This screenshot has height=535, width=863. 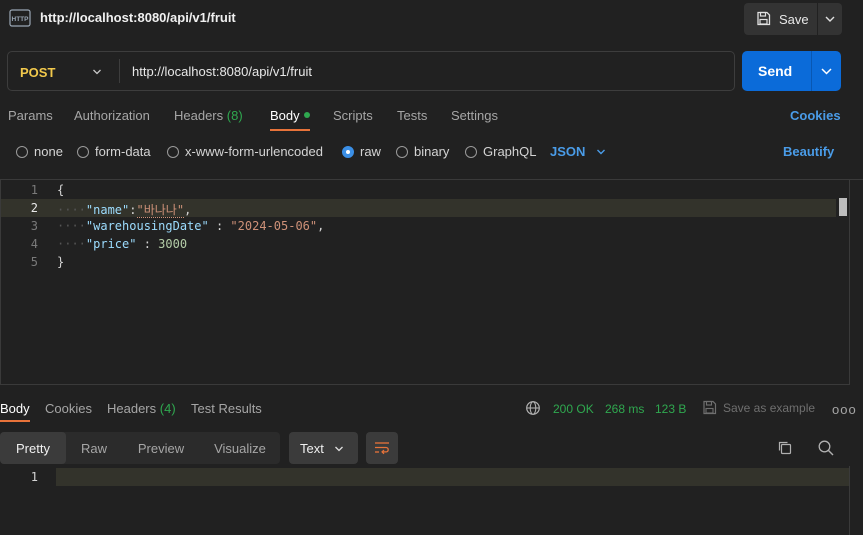 I want to click on mode-none-label: none, so click(x=48, y=151).